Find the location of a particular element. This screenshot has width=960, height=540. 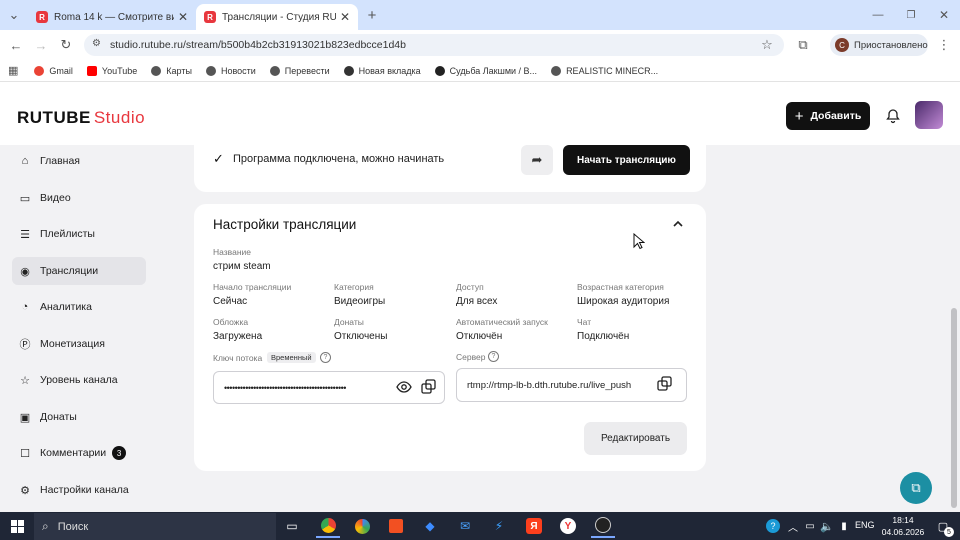

app-bolt-taskbar-icon: ⚡ is located at coordinates (499, 526).